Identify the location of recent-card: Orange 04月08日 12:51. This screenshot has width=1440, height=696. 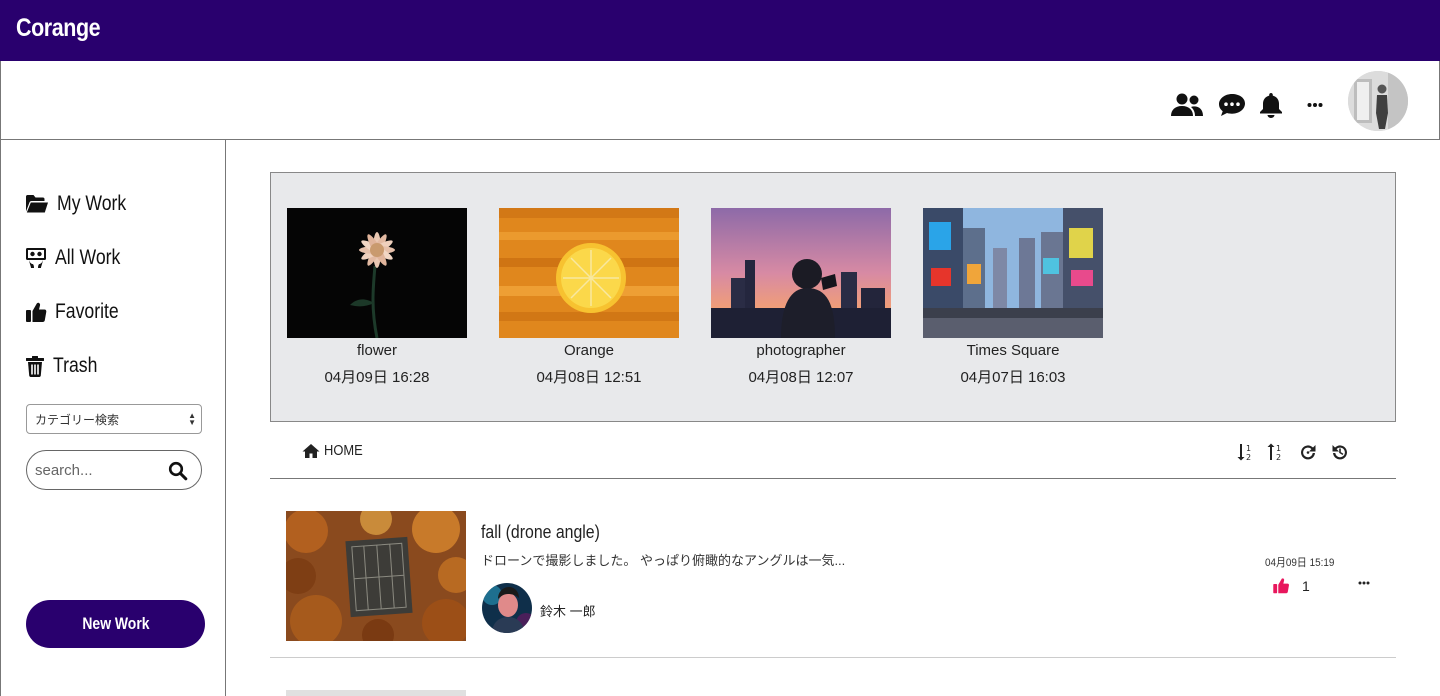
(589, 297).